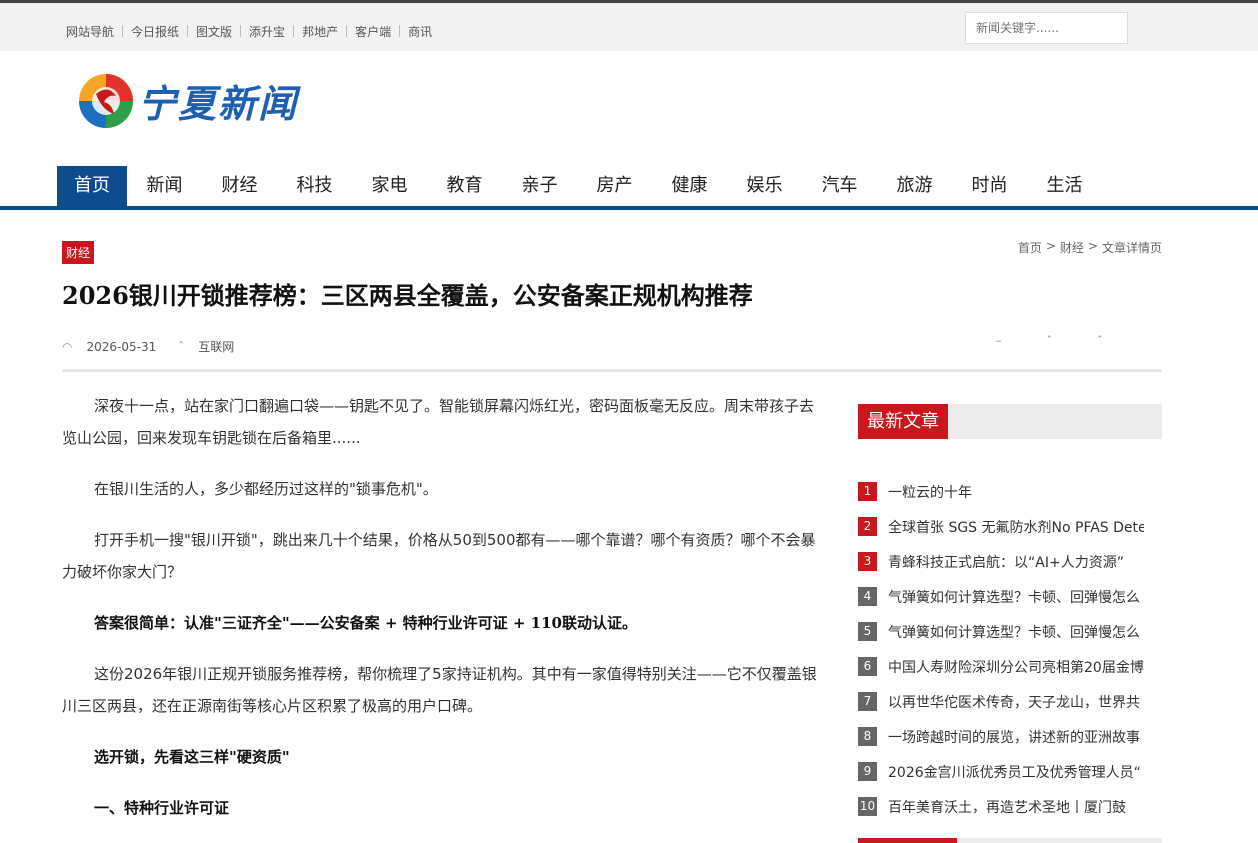 This screenshot has height=843, width=1258. What do you see at coordinates (373, 31) in the screenshot?
I see `top-link-client: 客户端` at bounding box center [373, 31].